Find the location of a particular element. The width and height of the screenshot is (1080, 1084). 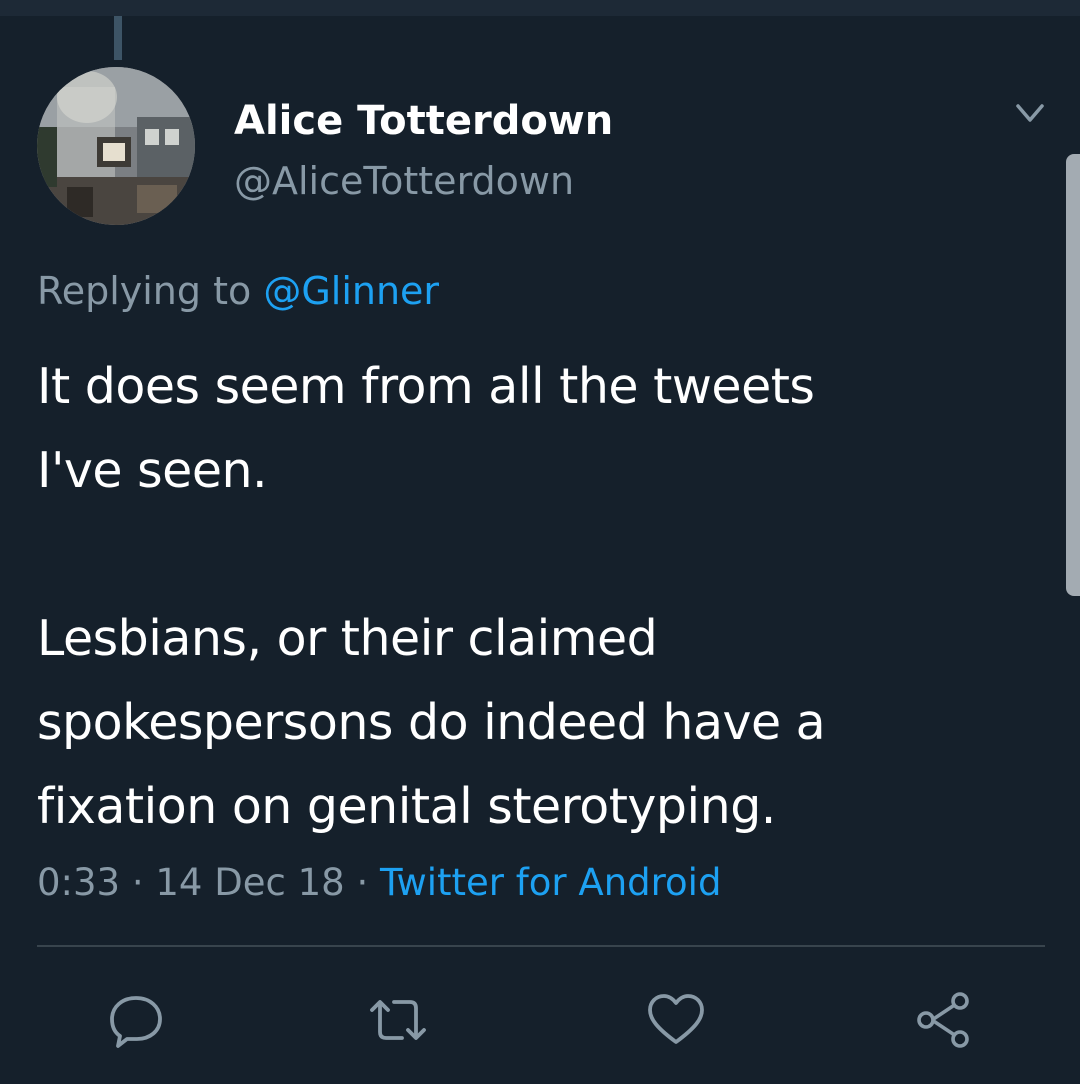

retweet-button is located at coordinates (398, 1020).